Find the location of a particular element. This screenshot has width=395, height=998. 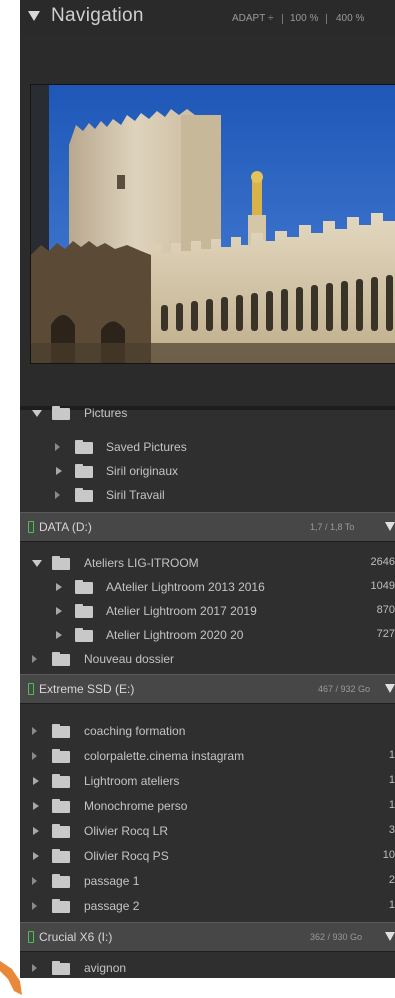

volume-header-crucial-x6: Crucial X6 (I:) 362 / 930 Go is located at coordinates (207, 937).